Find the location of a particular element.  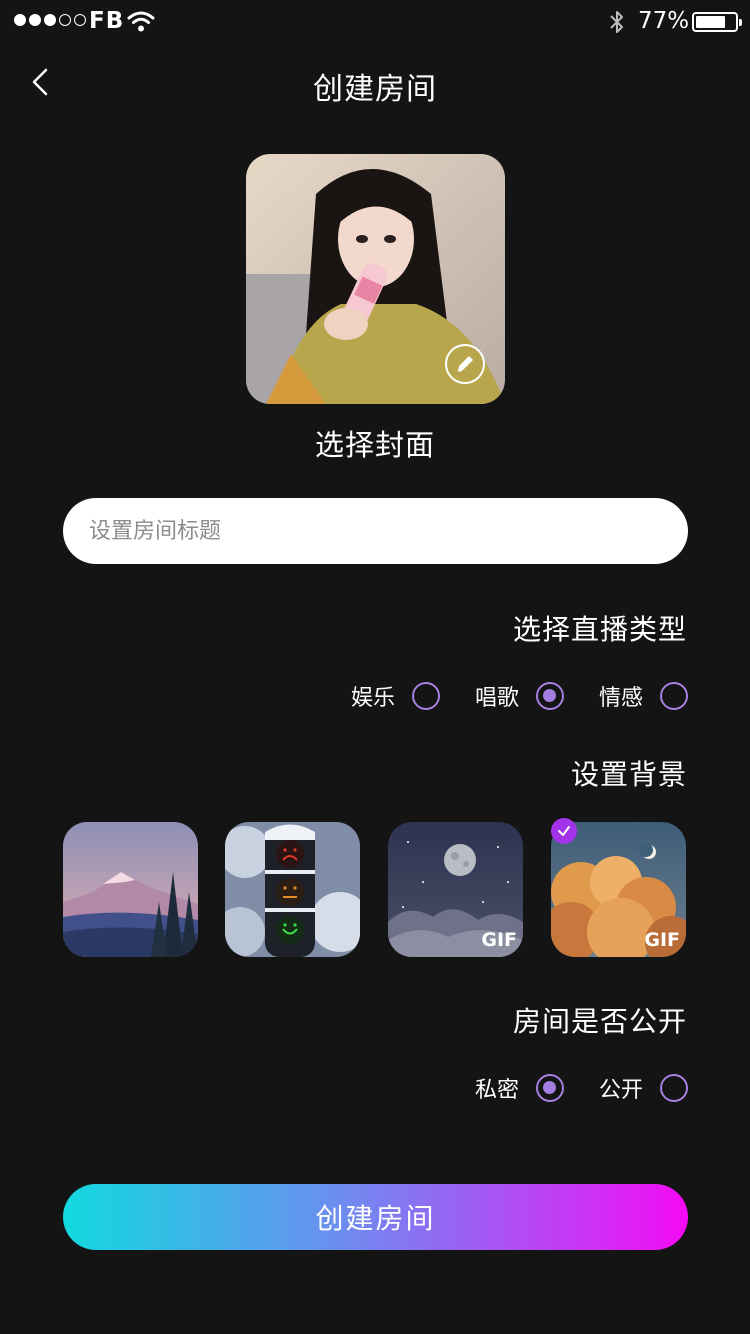

visibility-title: 房间是否公开 is located at coordinates (599, 1021).